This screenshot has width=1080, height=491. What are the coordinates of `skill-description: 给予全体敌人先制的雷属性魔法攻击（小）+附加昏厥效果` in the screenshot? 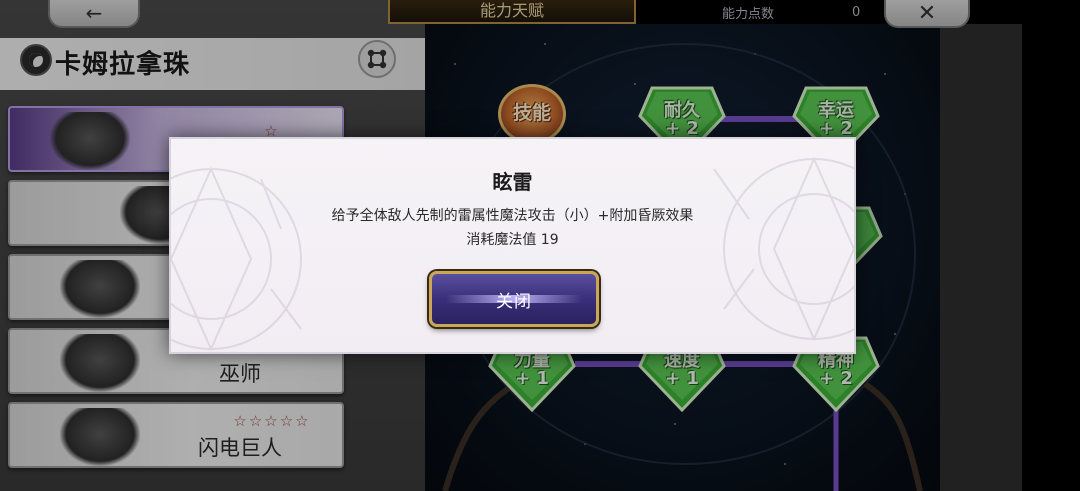 It's located at (512, 216).